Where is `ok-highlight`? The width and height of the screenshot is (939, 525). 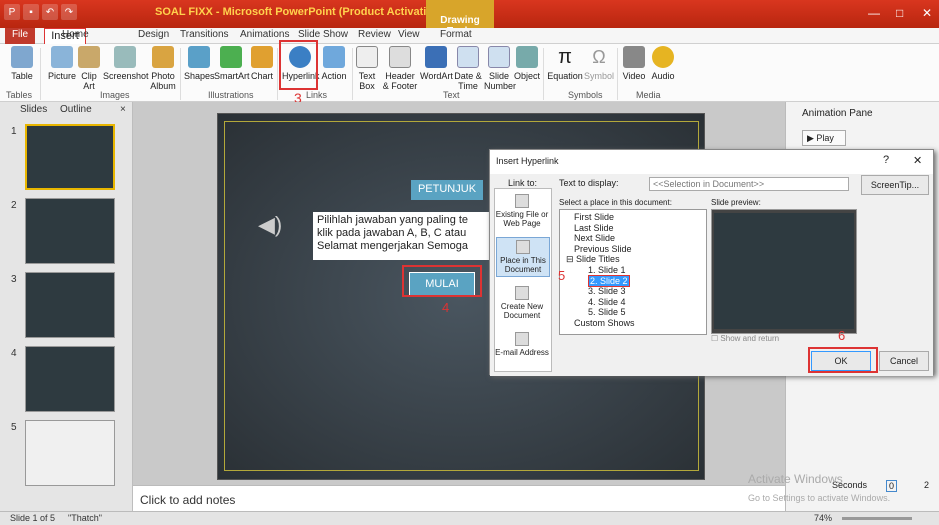
ok-highlight is located at coordinates (843, 360).